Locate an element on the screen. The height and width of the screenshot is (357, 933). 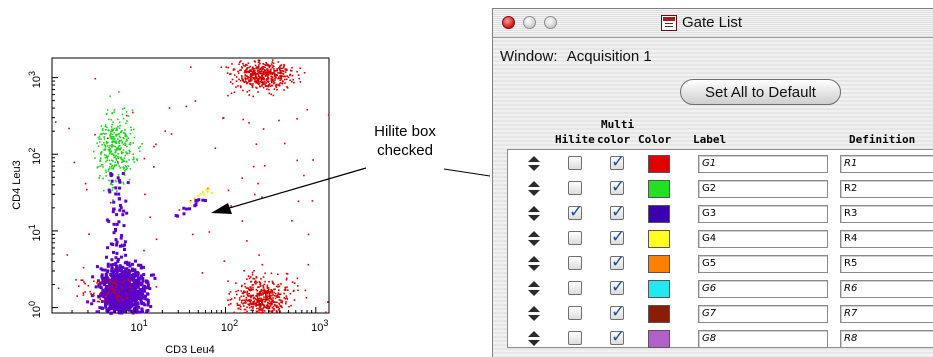
gate-label-field: G4 is located at coordinates (763, 239).